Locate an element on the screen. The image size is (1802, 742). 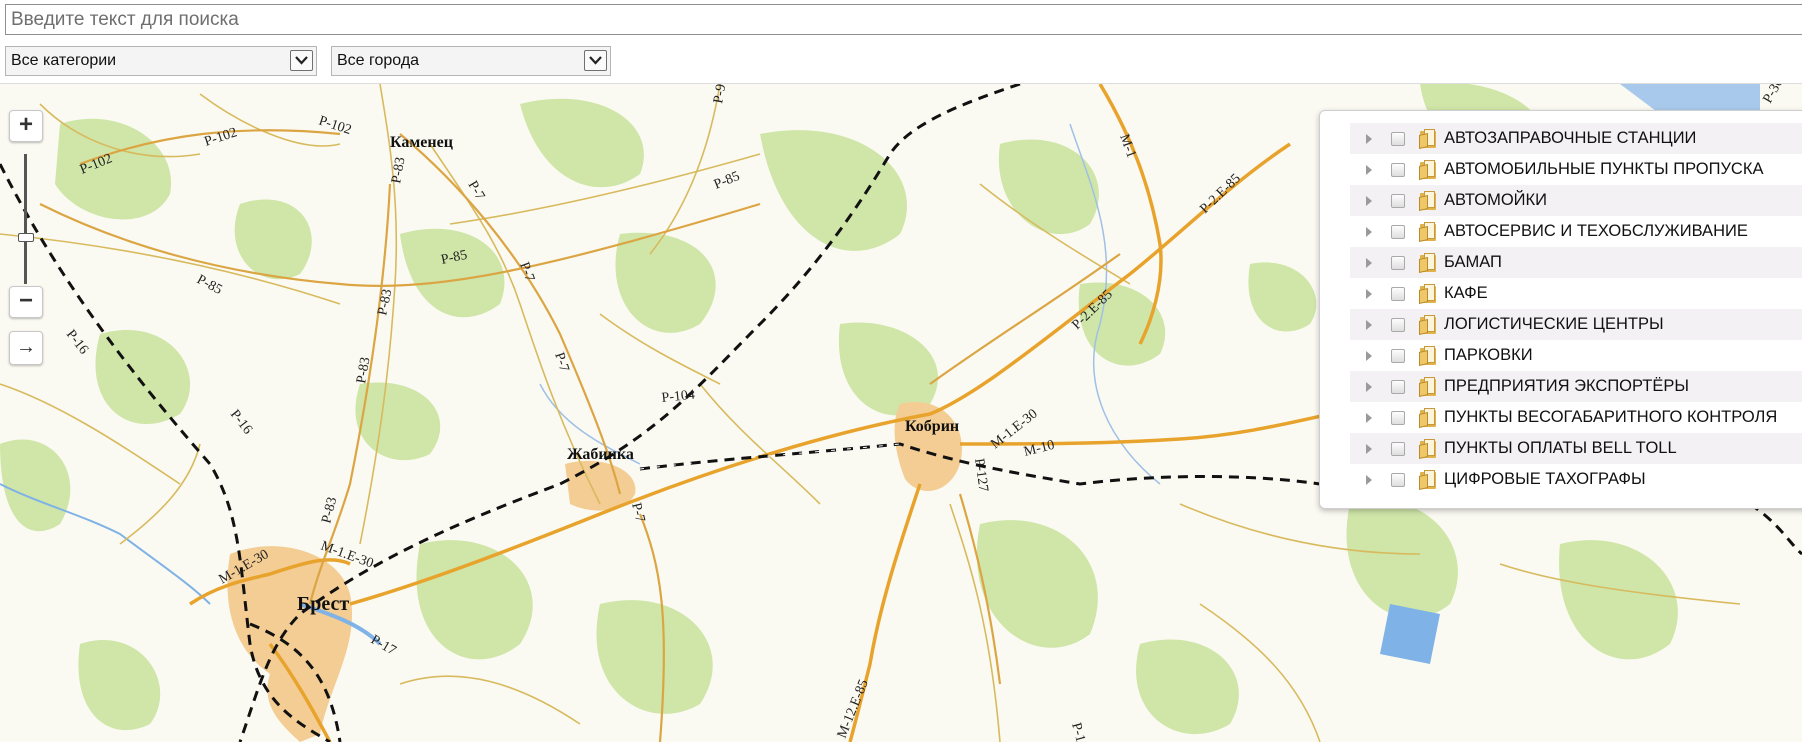
category-label: АВТОЗАПРАВОЧНЫЕ СТАНЦИИ is located at coordinates (1570, 138).